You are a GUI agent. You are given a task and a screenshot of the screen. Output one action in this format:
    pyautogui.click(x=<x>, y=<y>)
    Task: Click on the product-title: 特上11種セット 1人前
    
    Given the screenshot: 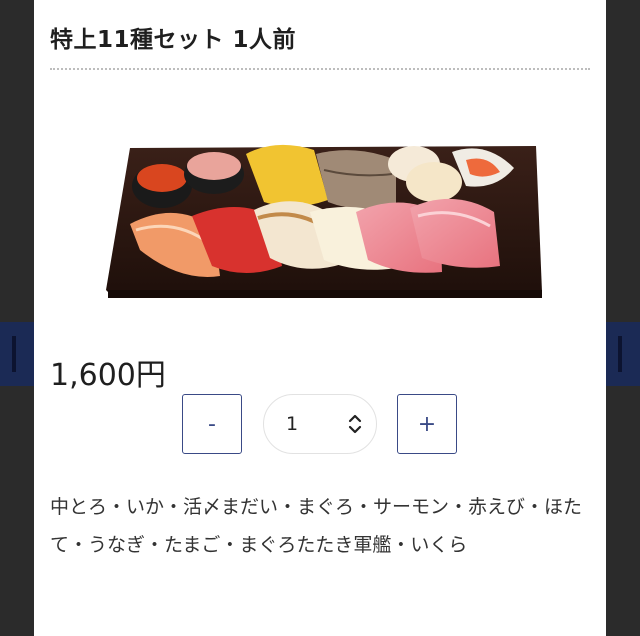 What is the action you would take?
    pyautogui.click(x=173, y=40)
    